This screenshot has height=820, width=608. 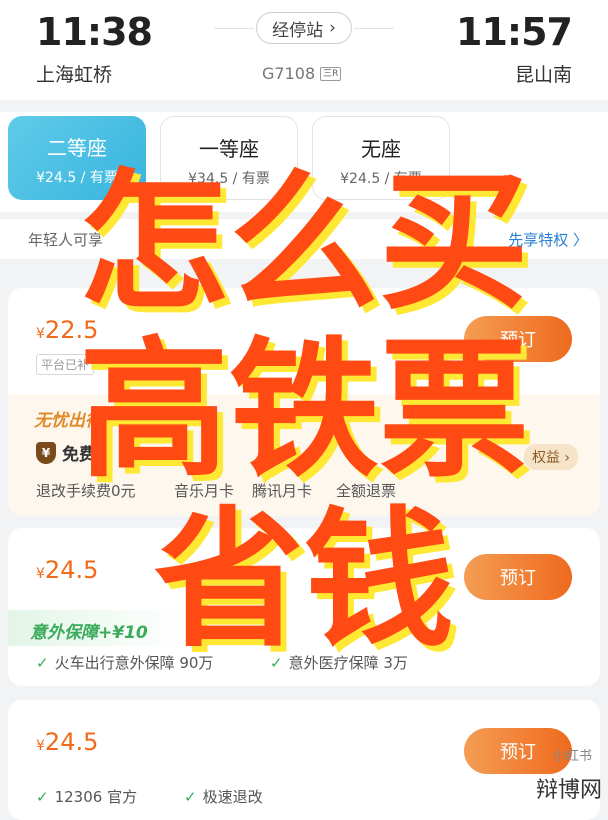 I want to click on benefit-item: ✓ 12306 官方, so click(x=86, y=796).